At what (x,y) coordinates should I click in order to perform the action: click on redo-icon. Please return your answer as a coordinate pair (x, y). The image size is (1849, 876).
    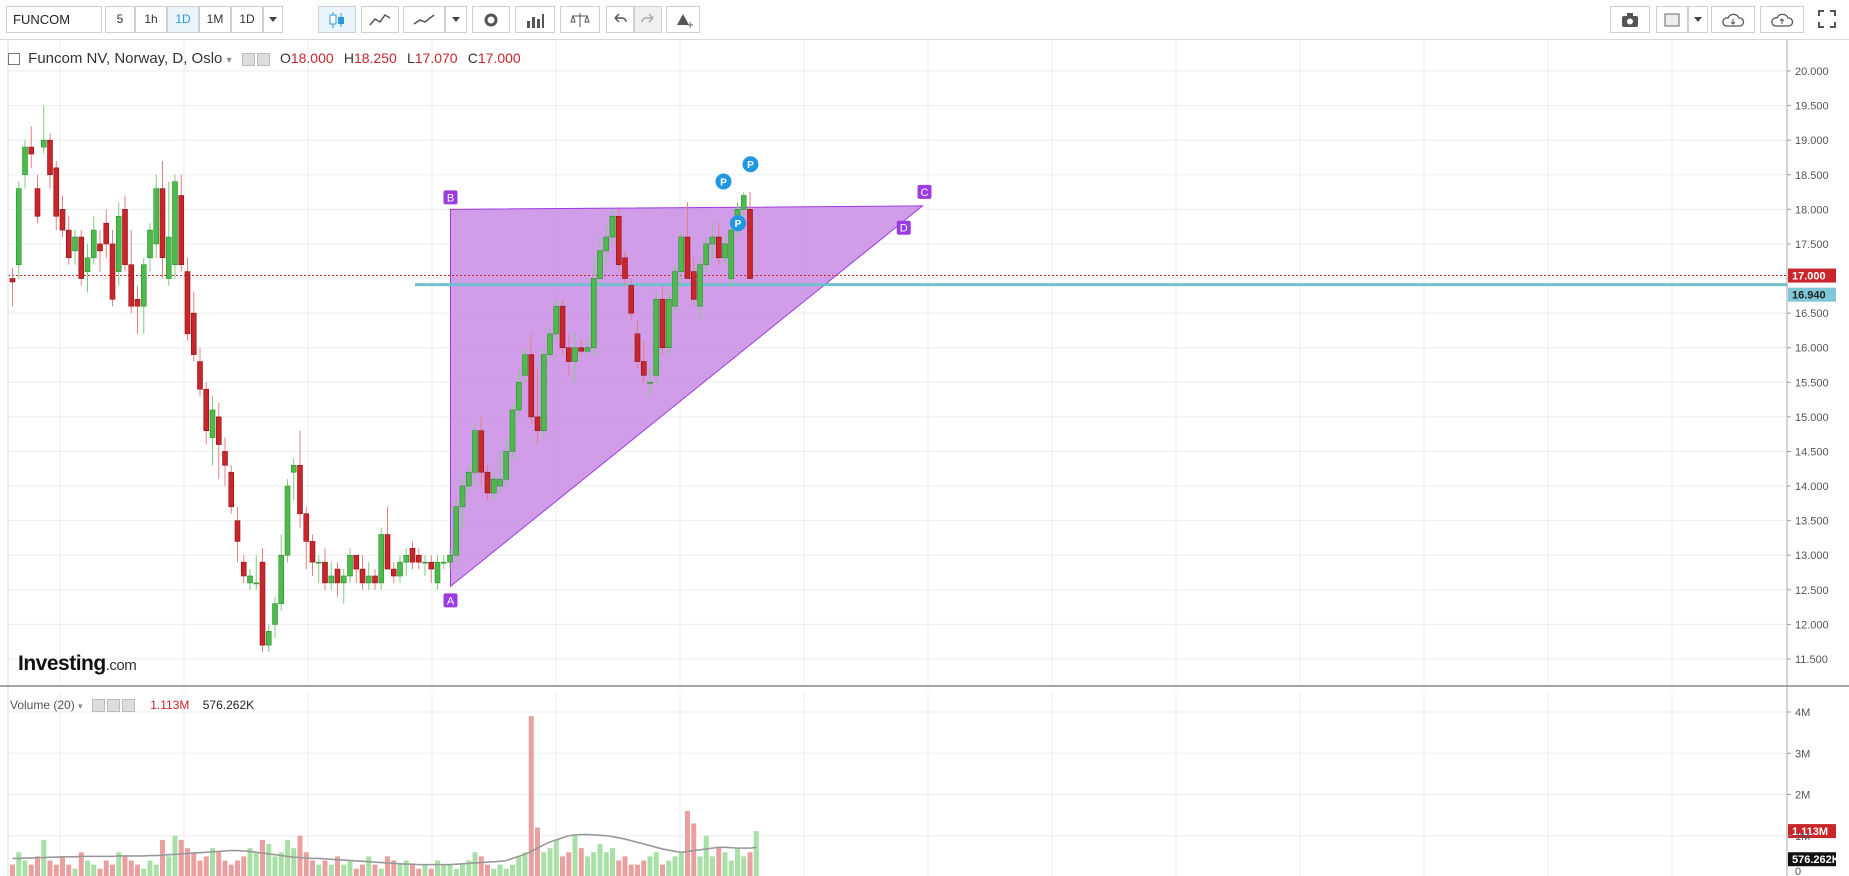
    Looking at the image, I should click on (647, 18).